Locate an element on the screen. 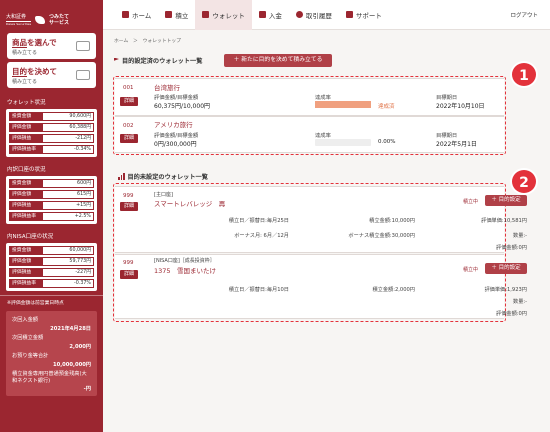 This screenshot has width=550, height=432. nav-history: 取引履歴 is located at coordinates (314, 15).